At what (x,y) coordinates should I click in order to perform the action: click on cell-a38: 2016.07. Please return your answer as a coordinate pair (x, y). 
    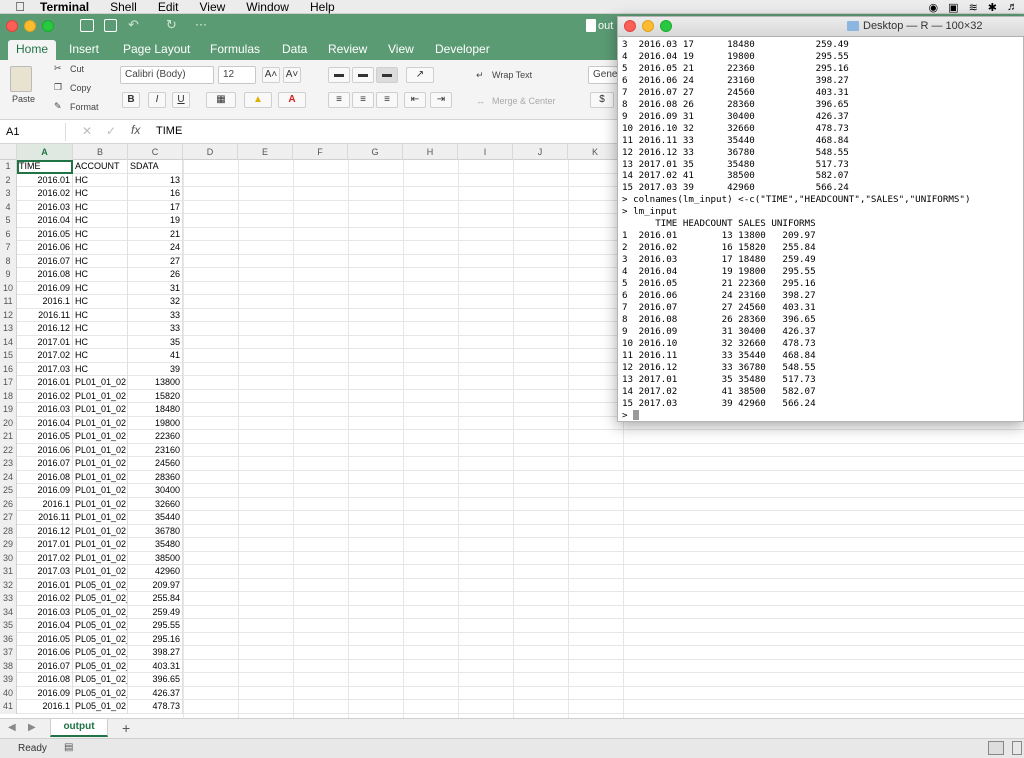
    Looking at the image, I should click on (45, 666).